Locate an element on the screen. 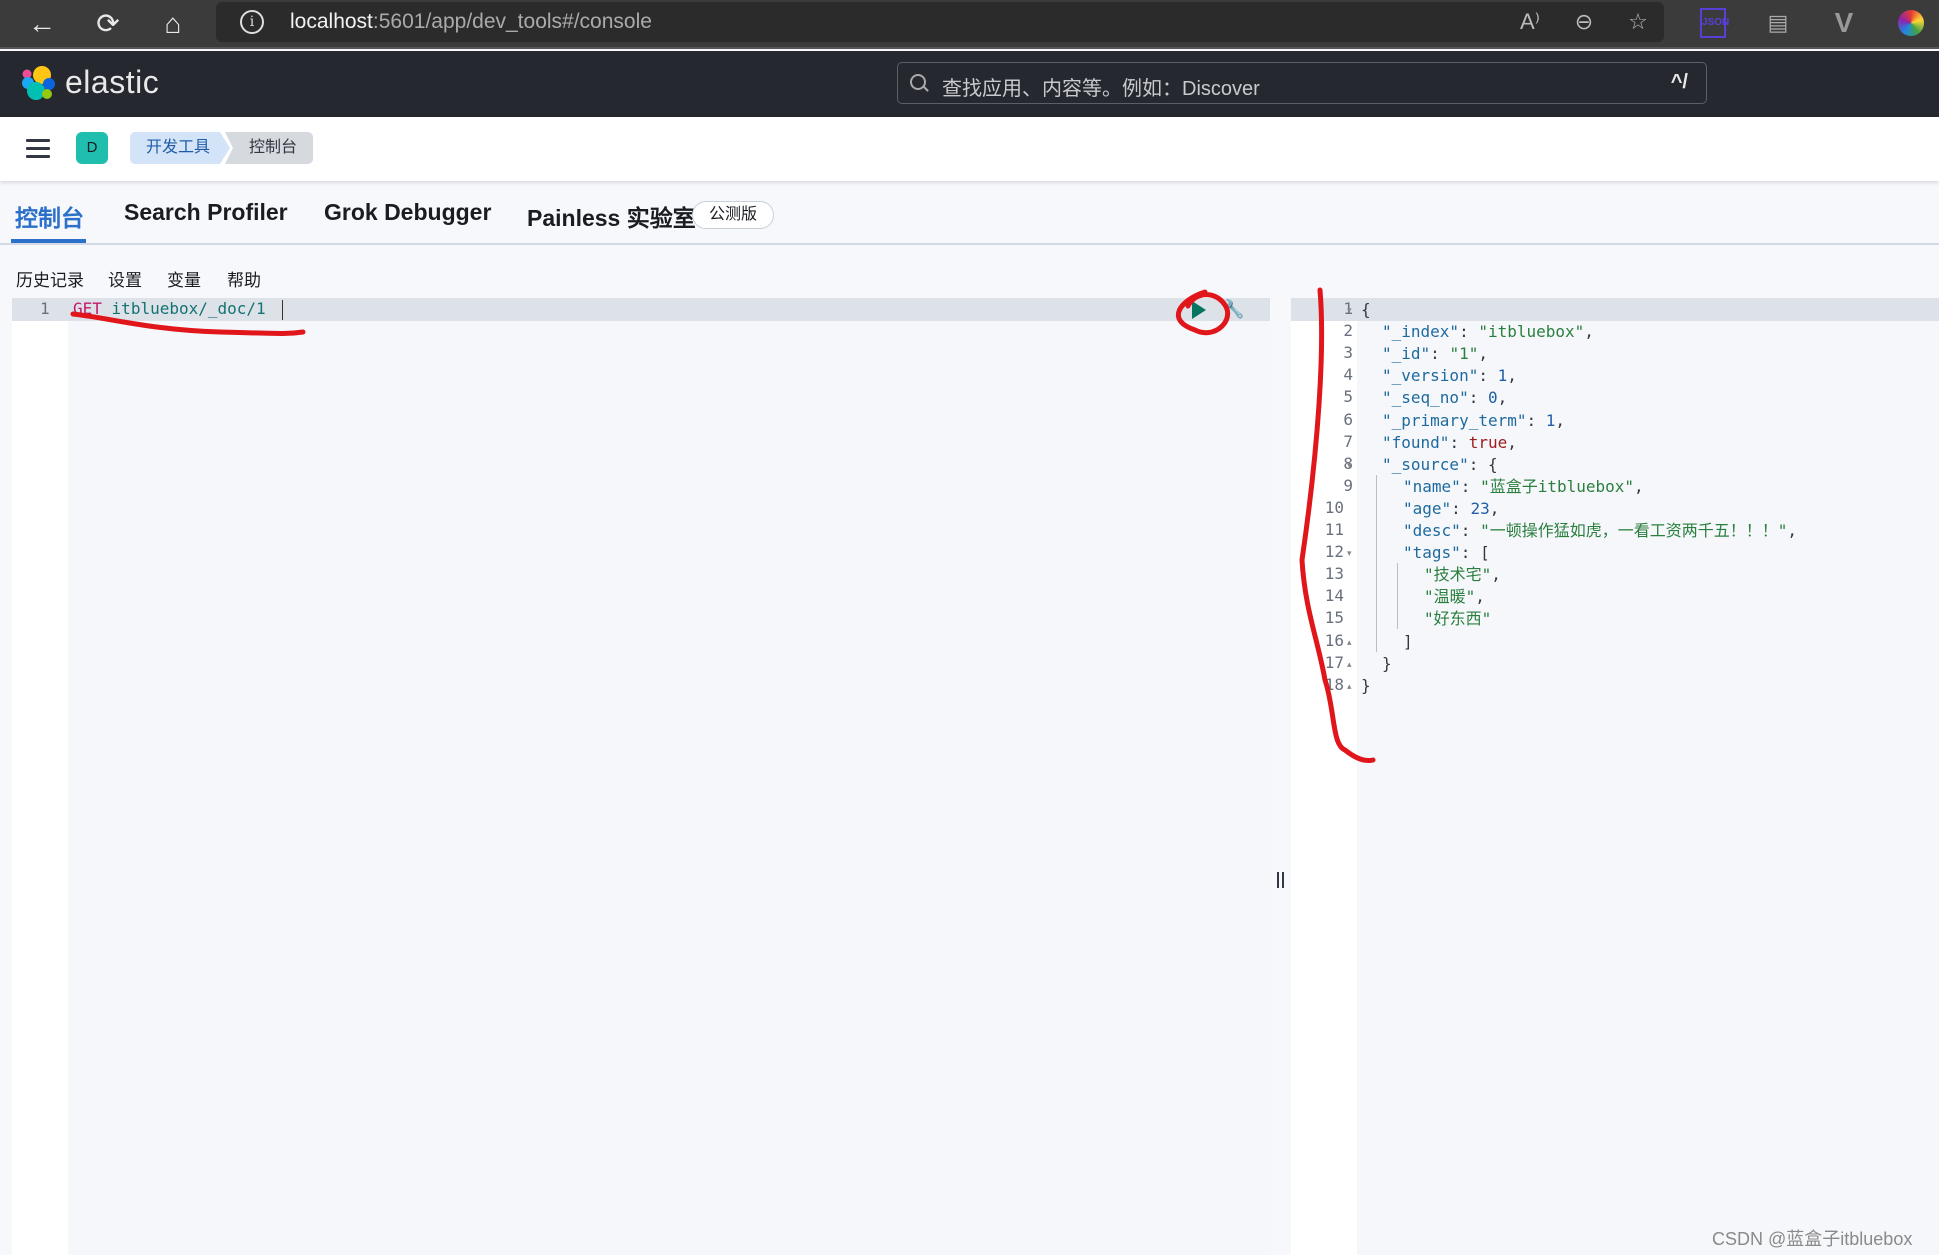  menu-settings: 设置 is located at coordinates (125, 278).